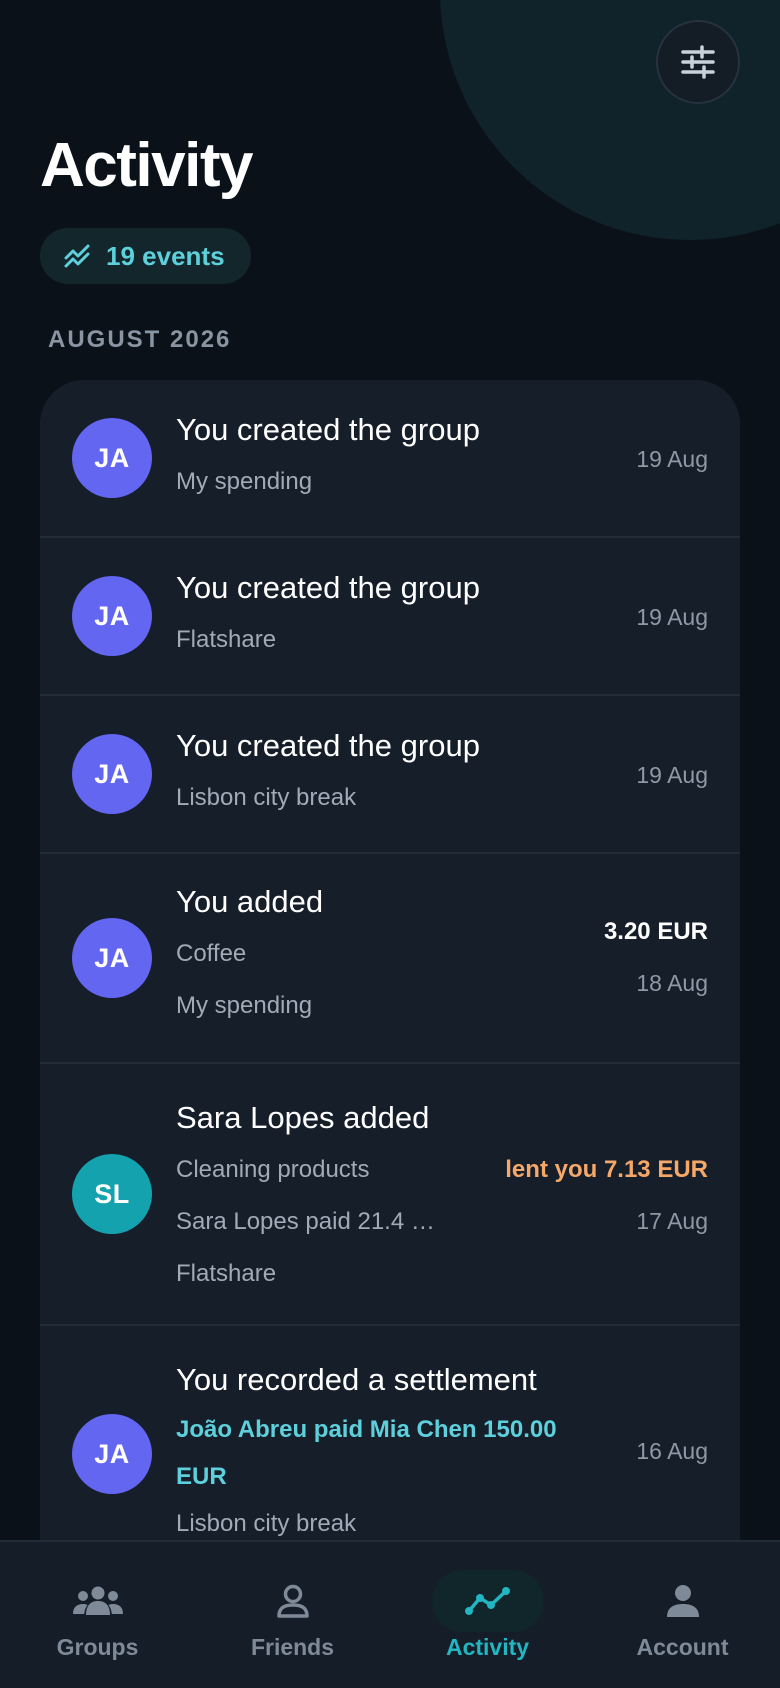 This screenshot has width=780, height=1688. What do you see at coordinates (655, 931) in the screenshot?
I see `activity-amount: 3.20 EUR` at bounding box center [655, 931].